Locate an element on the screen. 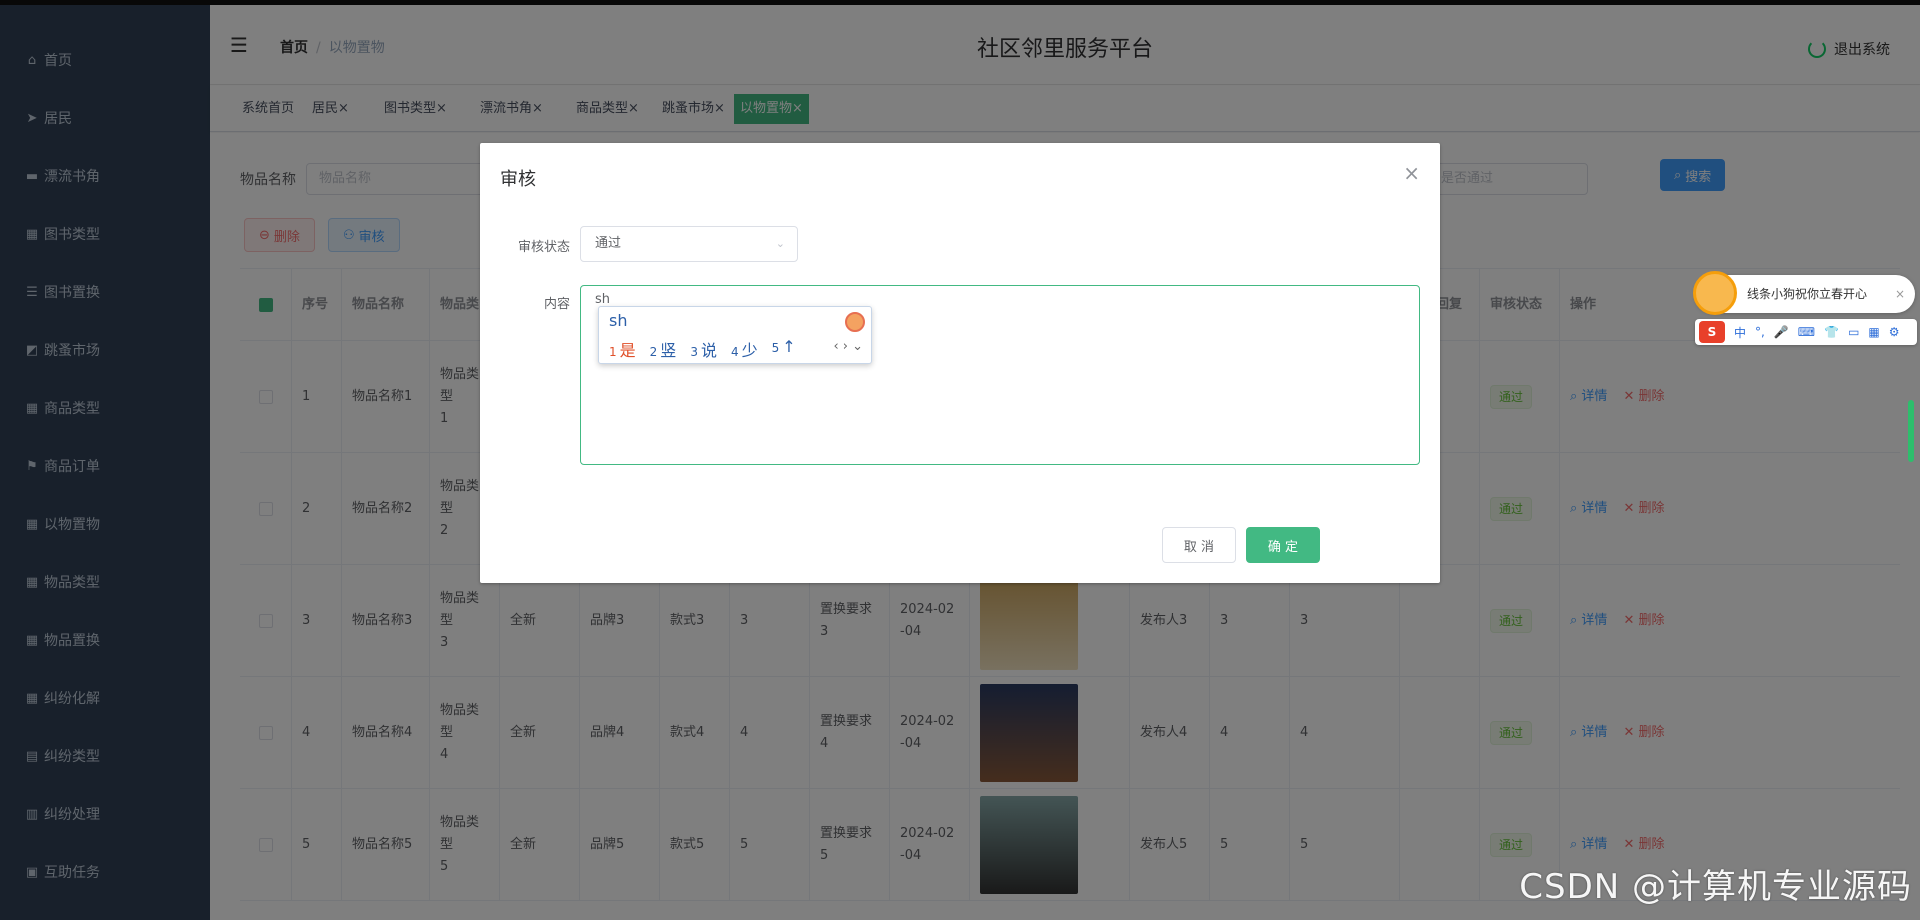 The height and width of the screenshot is (920, 1920). ime-tool-icon: ▦ is located at coordinates (1873, 332).